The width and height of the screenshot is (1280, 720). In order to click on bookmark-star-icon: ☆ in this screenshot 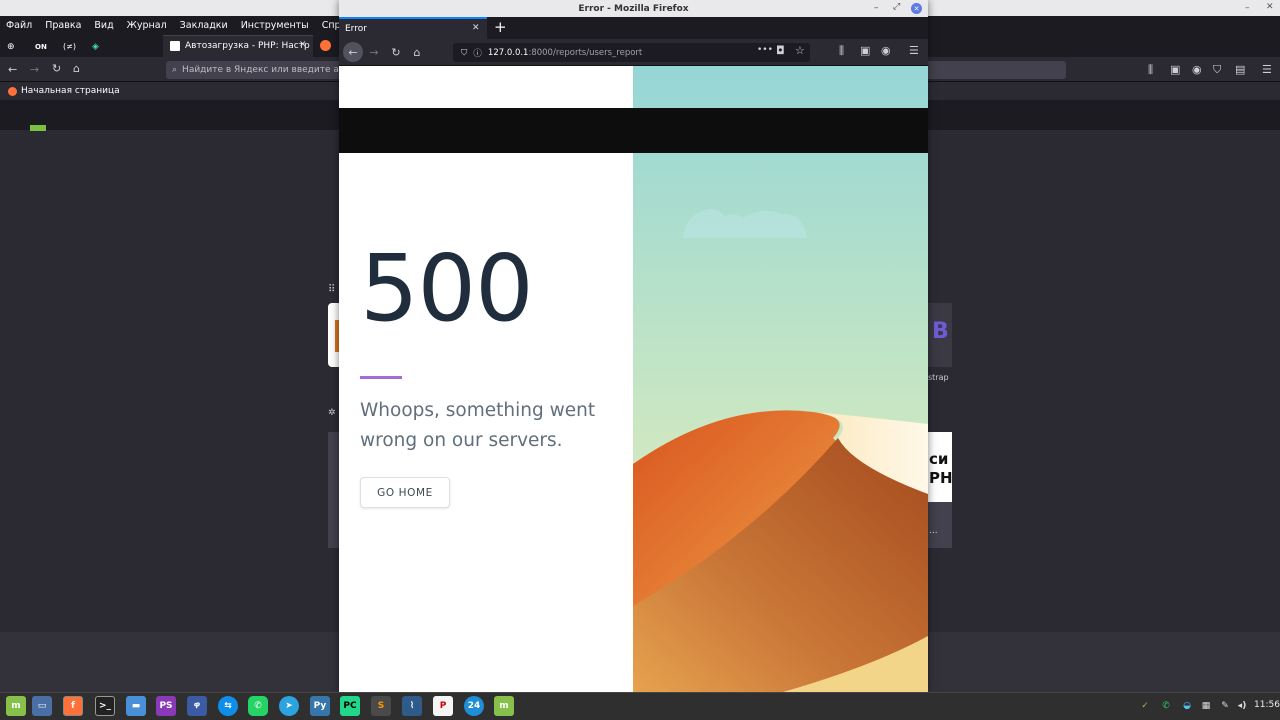, I will do `click(800, 50)`.